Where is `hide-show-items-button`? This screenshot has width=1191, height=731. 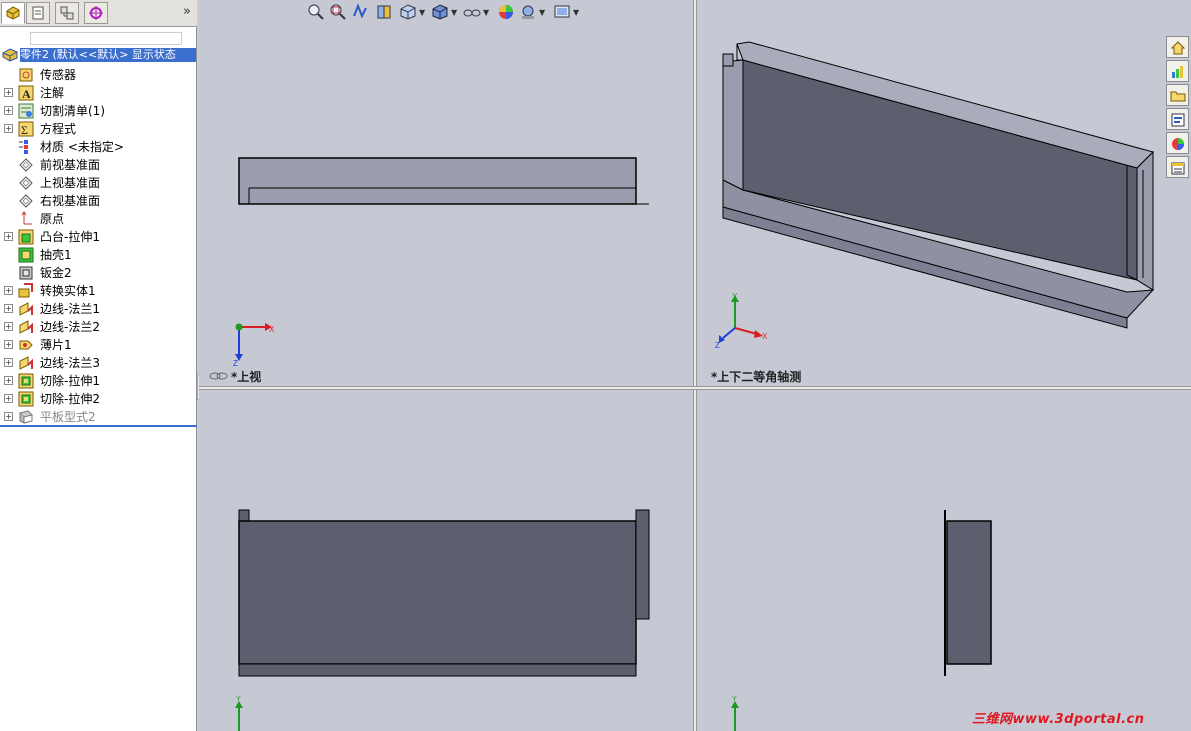
hide-show-items-button is located at coordinates (472, 12).